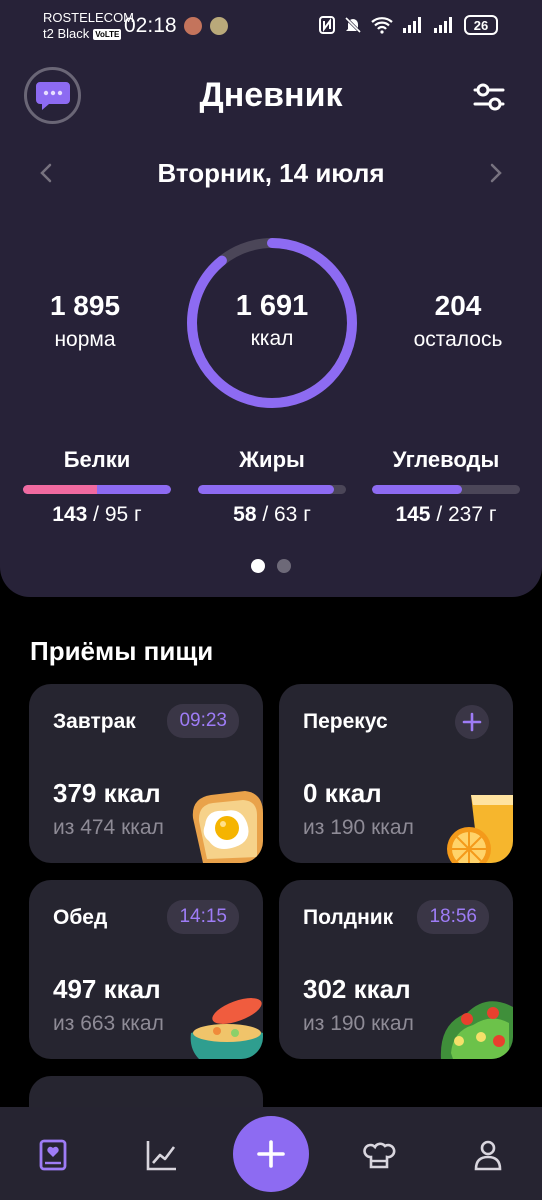 Image resolution: width=542 pixels, height=1200 pixels. Describe the element at coordinates (108, 1023) in the screenshot. I see `meal-target: из 663 ккал` at that location.